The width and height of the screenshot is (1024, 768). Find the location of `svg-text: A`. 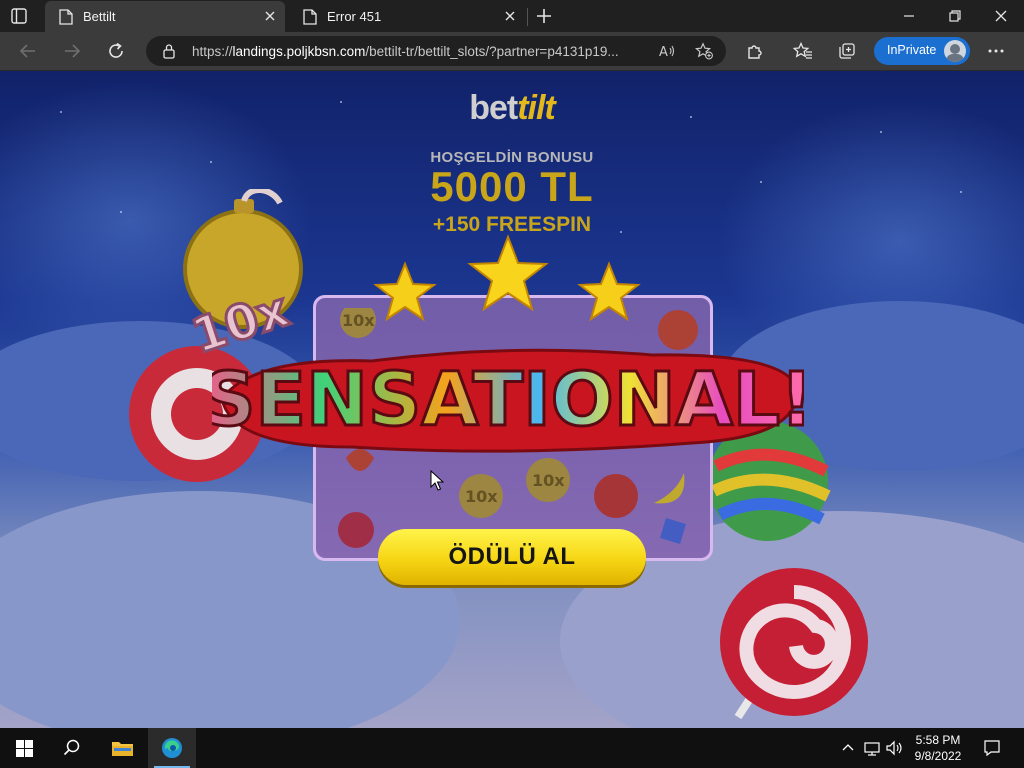

svg-text: A is located at coordinates (663, 52).